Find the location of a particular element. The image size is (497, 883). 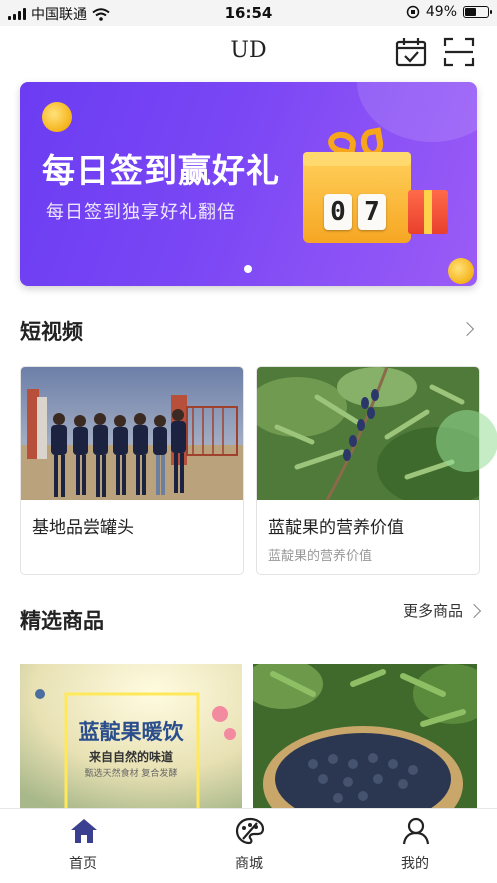

status-right: 49% is located at coordinates (449, 12).